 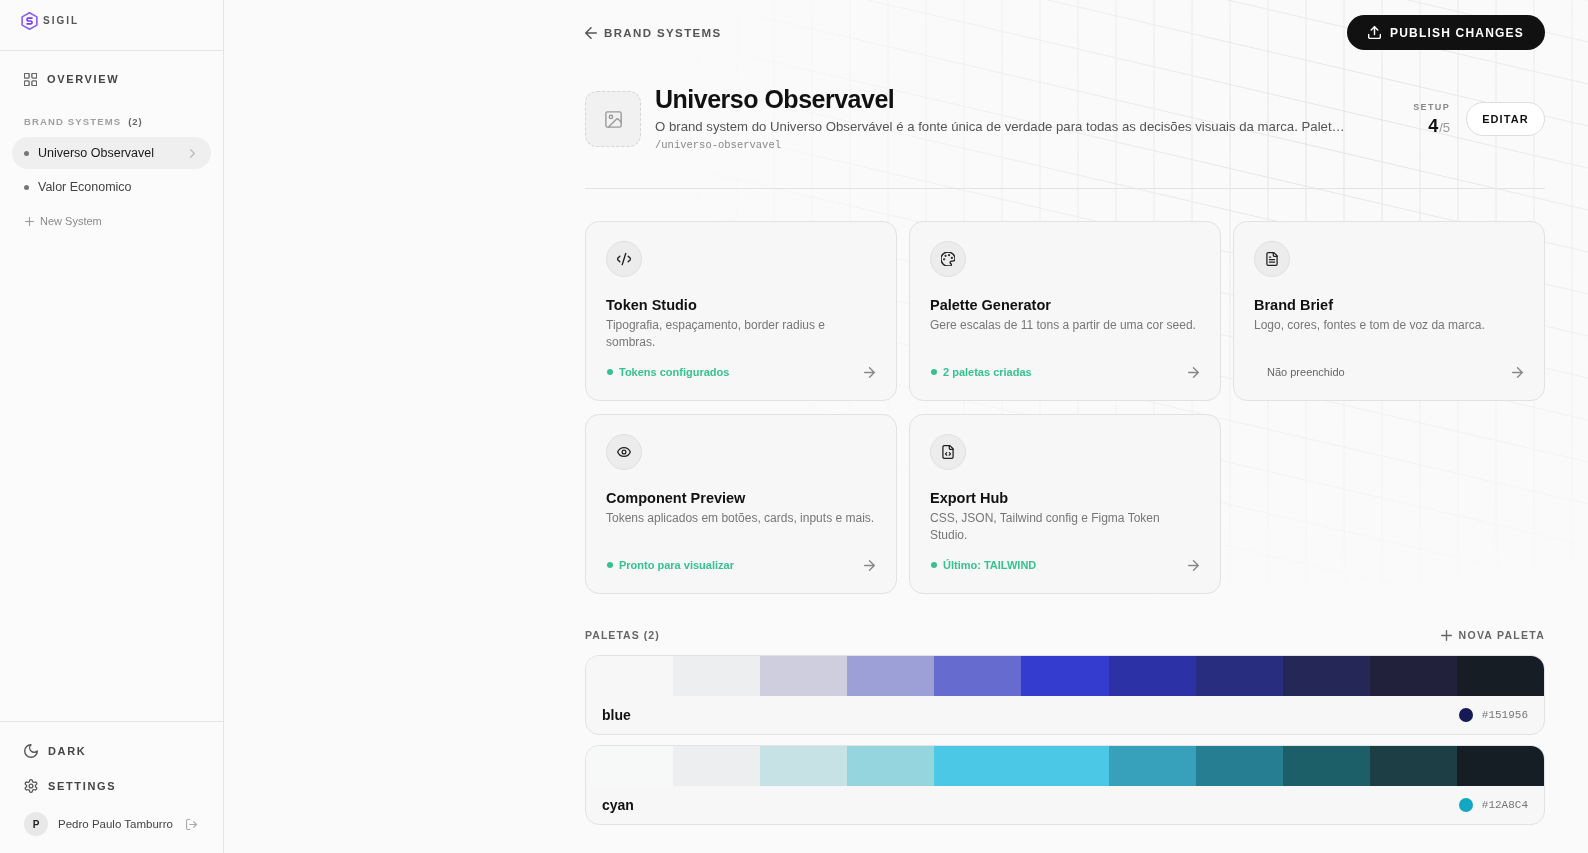 What do you see at coordinates (1374, 32) in the screenshot?
I see `upload-icon` at bounding box center [1374, 32].